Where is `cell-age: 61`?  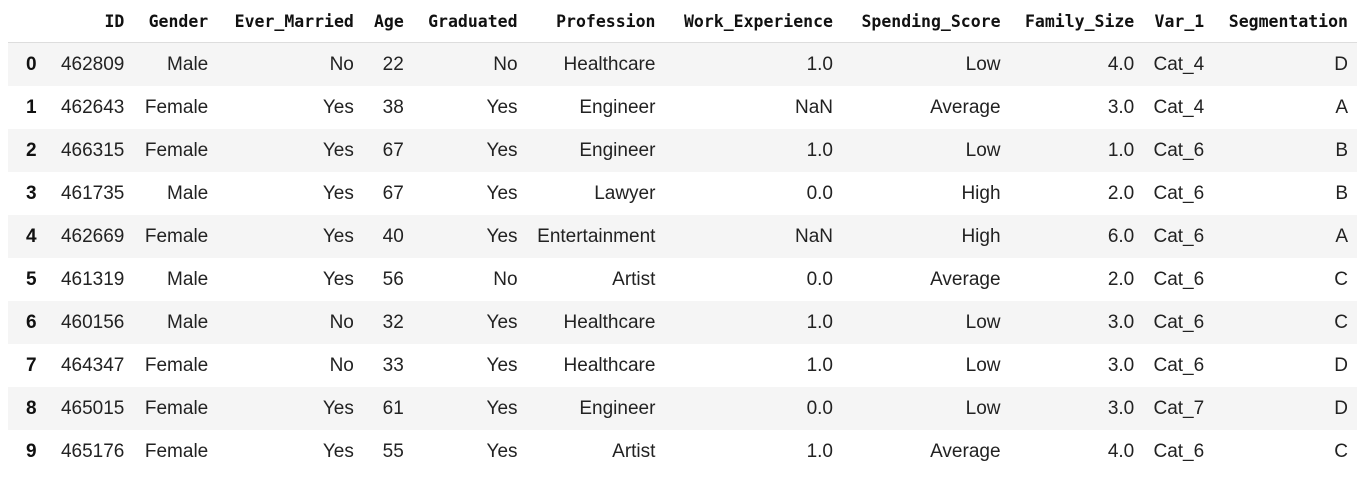 cell-age: 61 is located at coordinates (393, 408).